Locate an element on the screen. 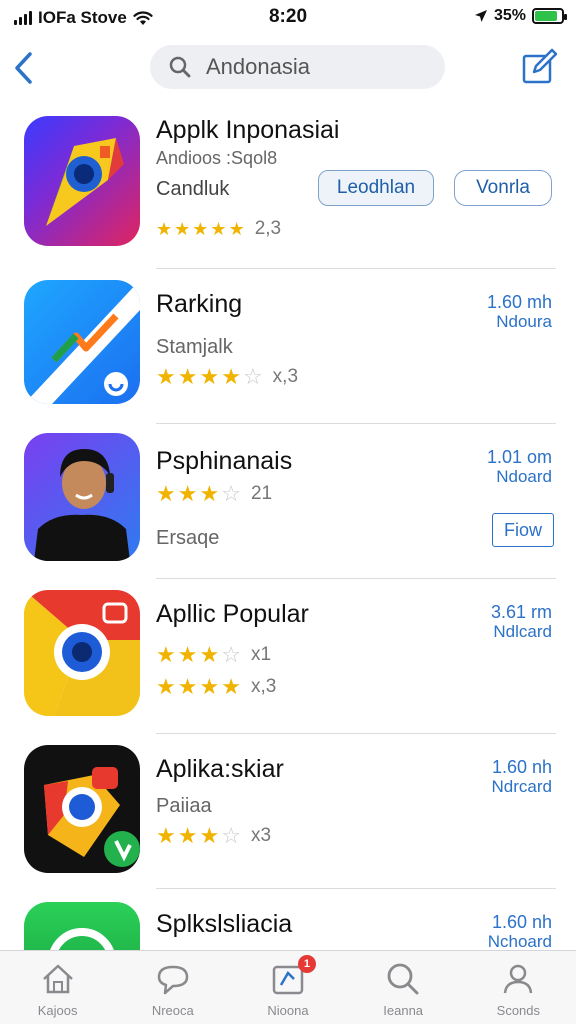 This screenshot has width=576, height=1024. rating-count: x1 is located at coordinates (261, 654).